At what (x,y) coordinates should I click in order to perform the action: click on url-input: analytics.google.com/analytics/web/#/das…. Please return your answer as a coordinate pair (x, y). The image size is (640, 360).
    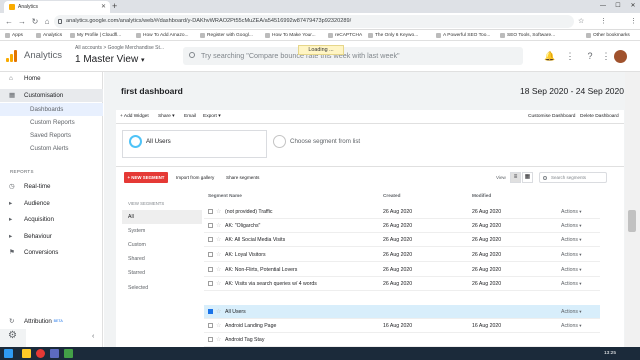
    Looking at the image, I should click on (314, 21).